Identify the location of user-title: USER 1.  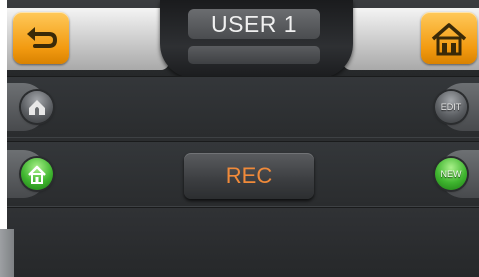
(254, 24).